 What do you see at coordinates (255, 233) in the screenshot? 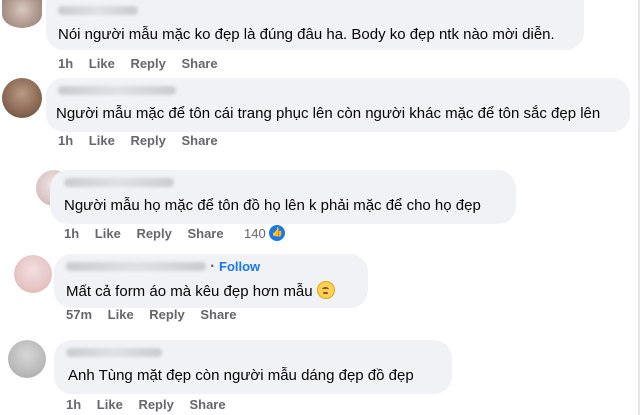
I see `reaction-count: 140` at bounding box center [255, 233].